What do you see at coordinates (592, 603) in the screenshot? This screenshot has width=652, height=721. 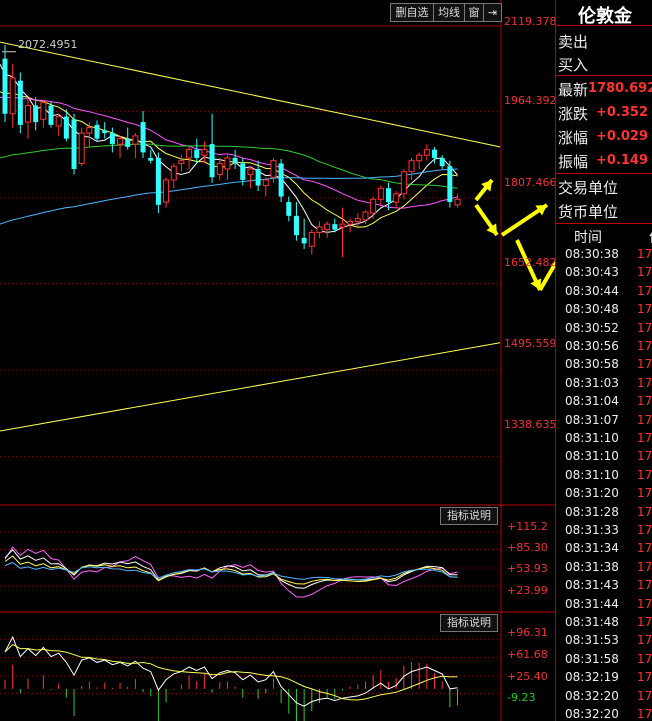 I see `tick-time: 08:31:44` at bounding box center [592, 603].